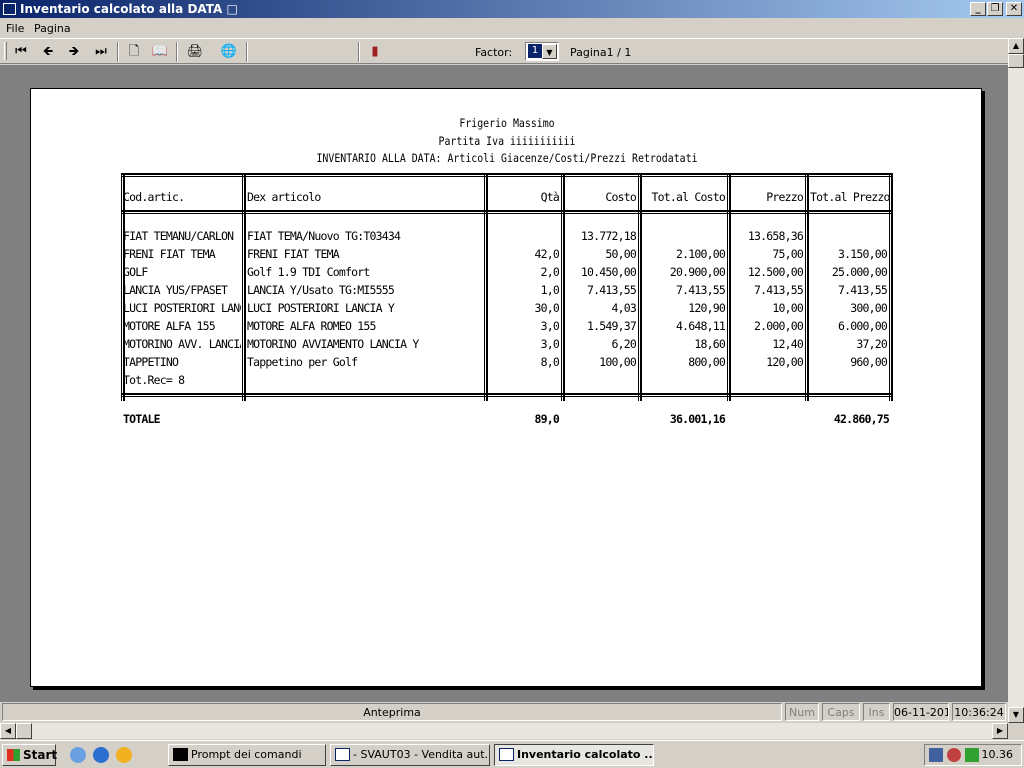  I want to click on col-header-qty: Qtà, so click(550, 197).